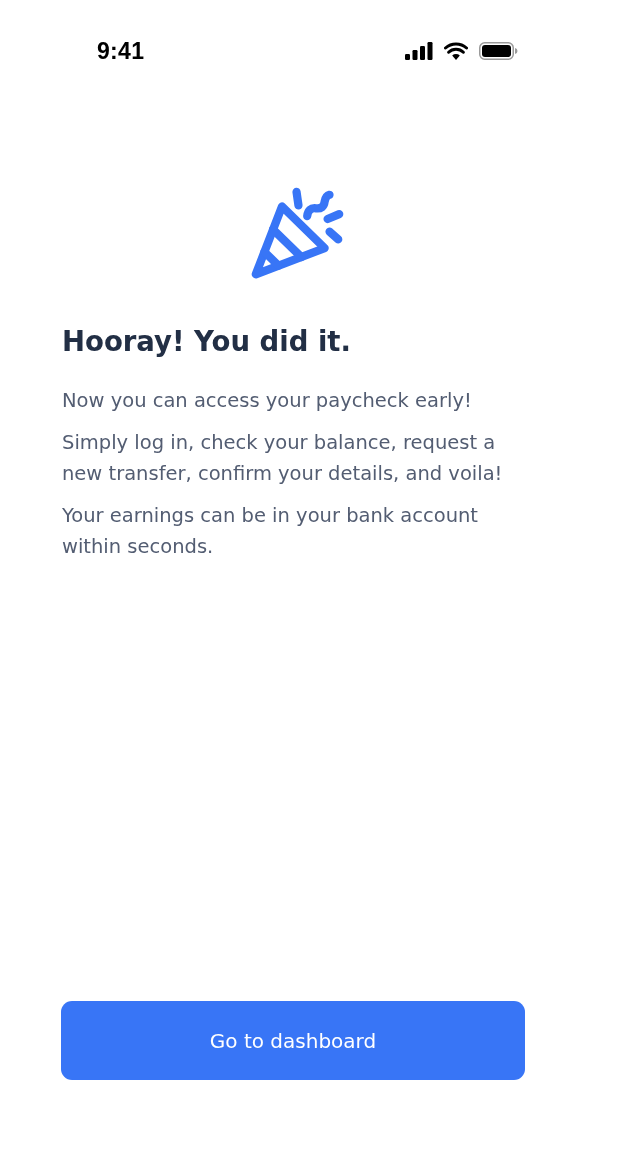  What do you see at coordinates (270, 531) in the screenshot?
I see `body-text: Your earnings can be in your bank account within seconds.` at bounding box center [270, 531].